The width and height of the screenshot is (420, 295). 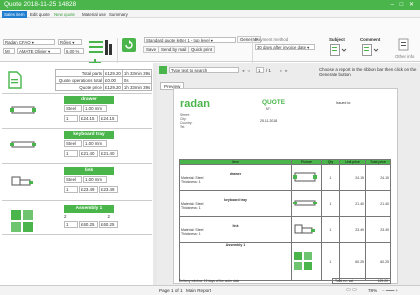 I want to click on find-input: Type text to search, so click(x=204, y=70).